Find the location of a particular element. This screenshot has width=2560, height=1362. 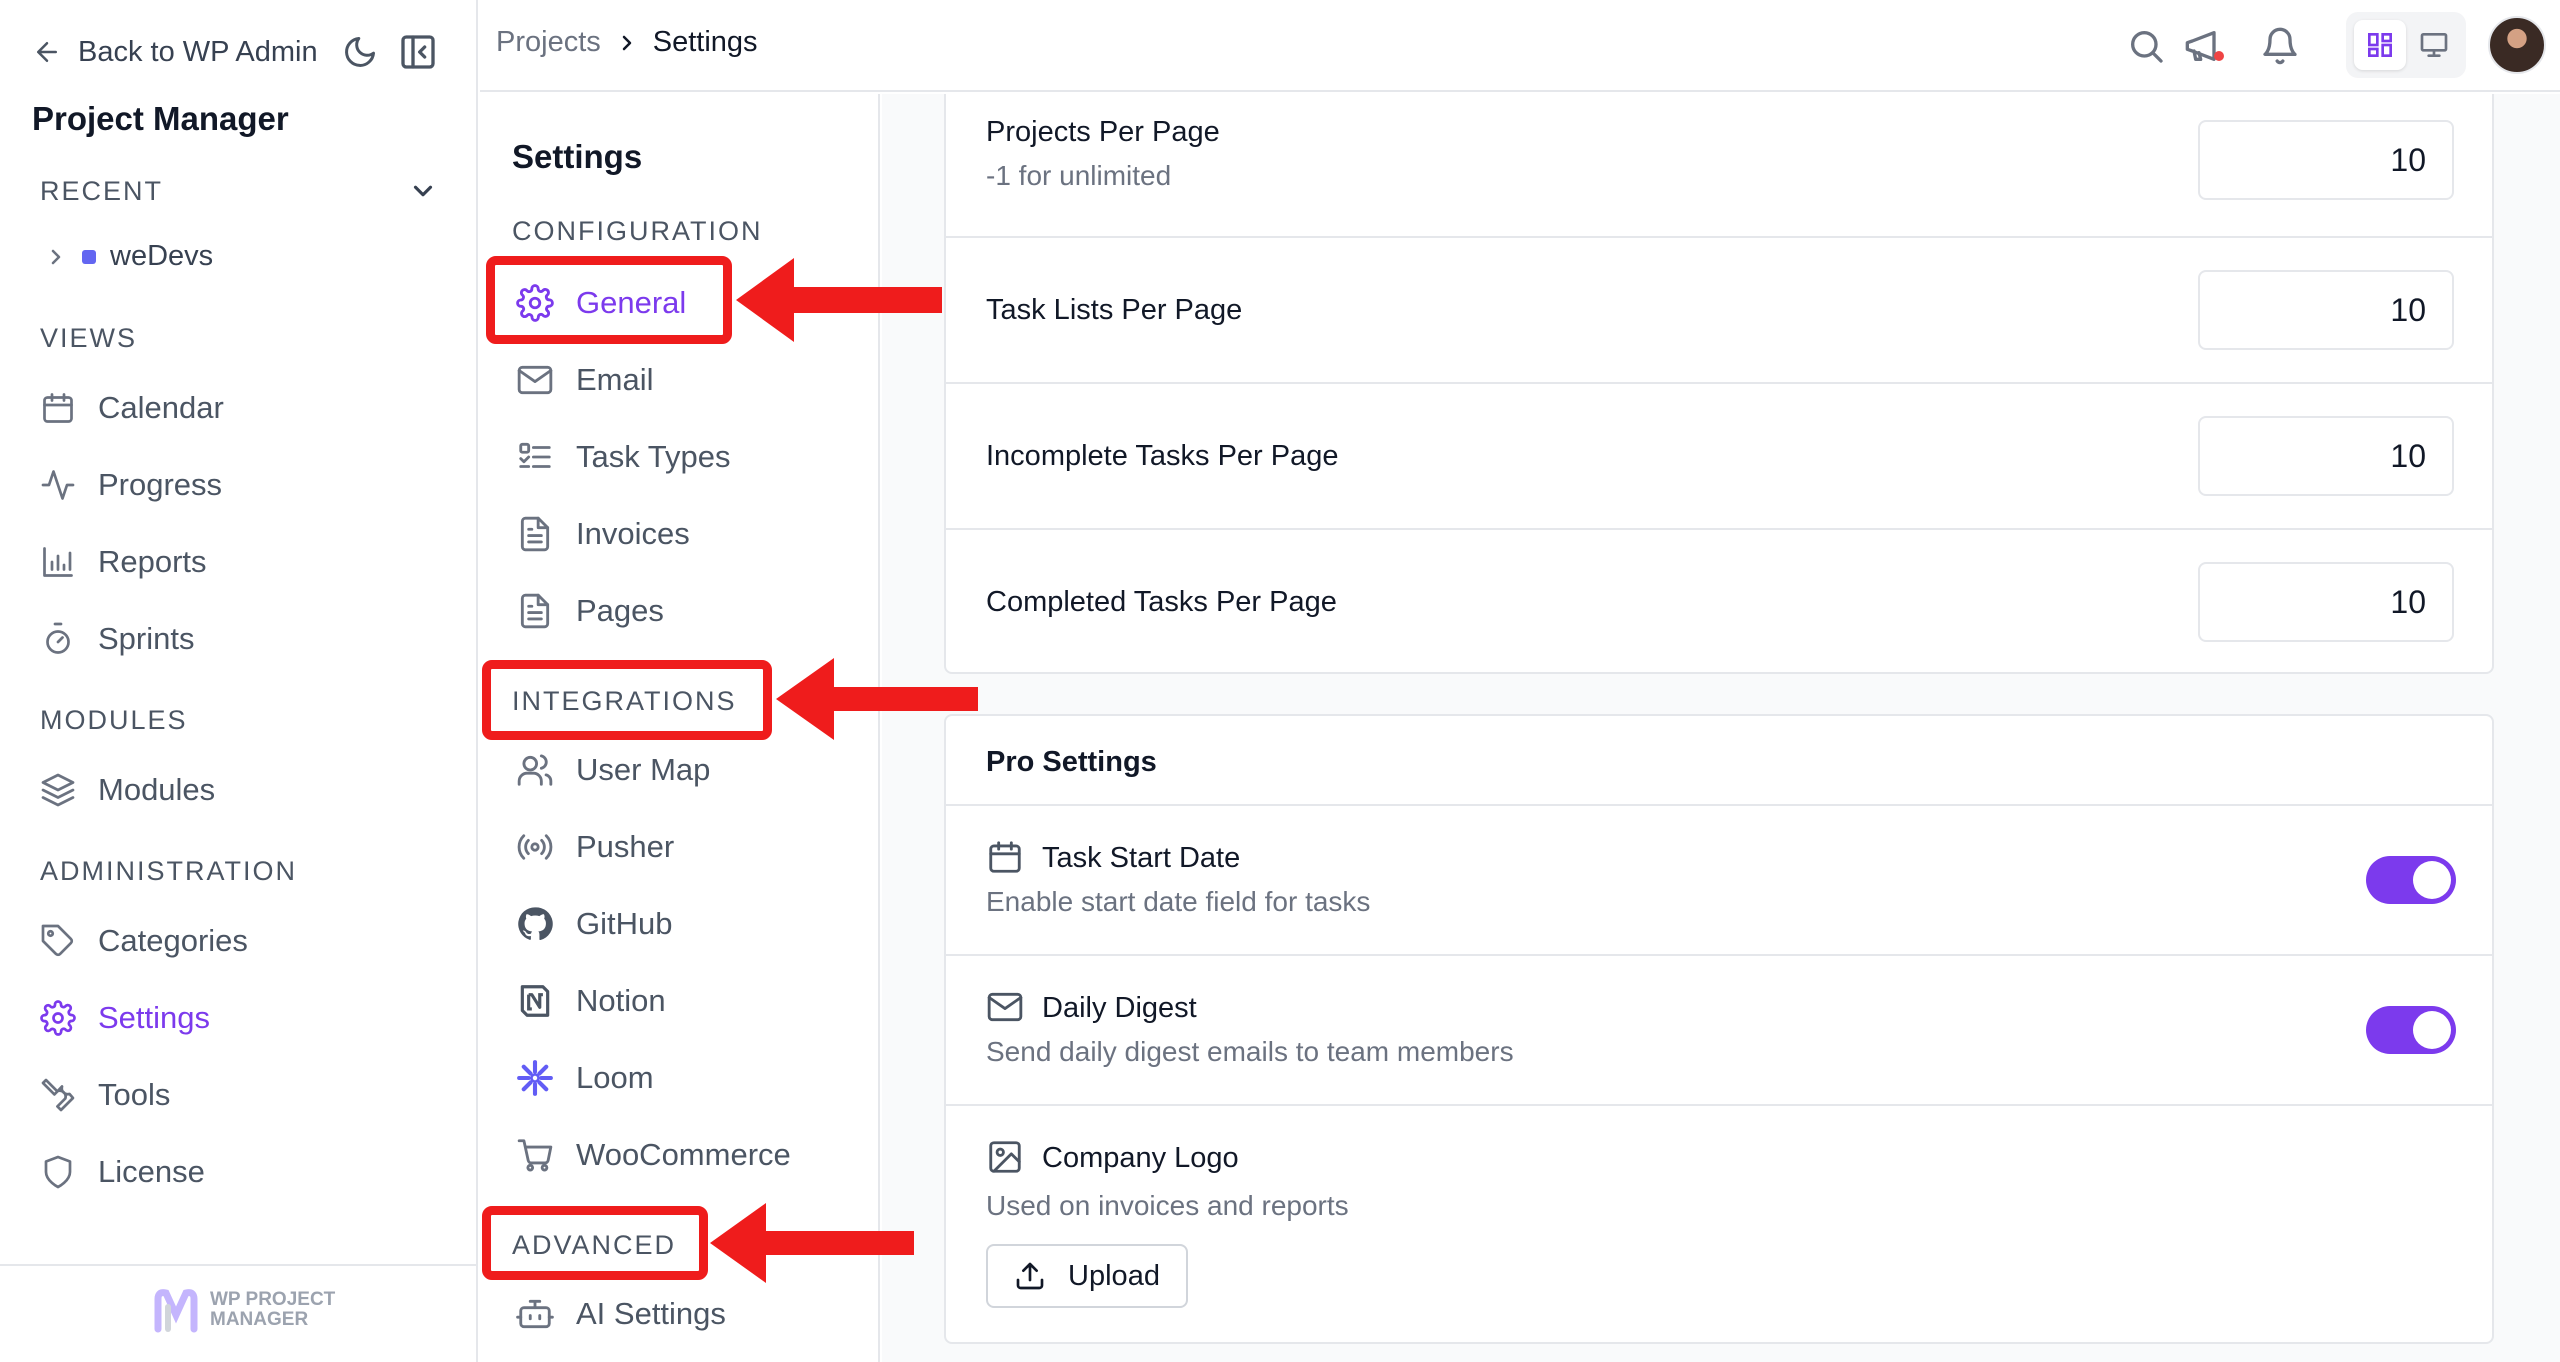

subnav-section-configuration: CONFIGURATION is located at coordinates (637, 231).